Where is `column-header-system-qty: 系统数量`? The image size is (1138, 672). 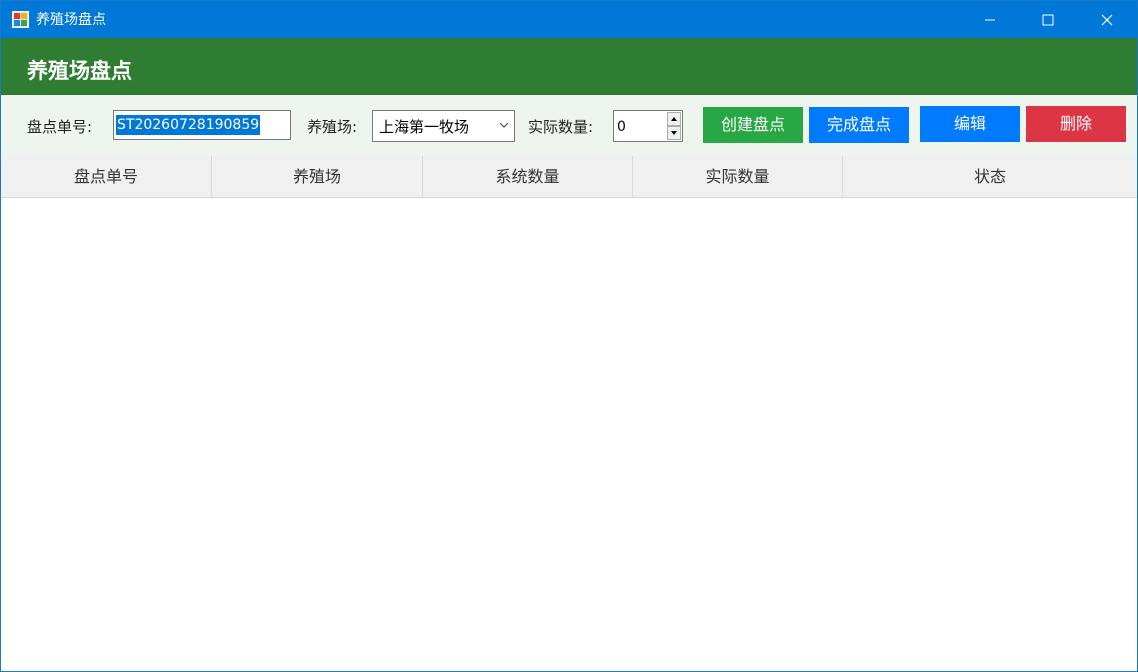
column-header-system-qty: 系统数量 is located at coordinates (528, 176).